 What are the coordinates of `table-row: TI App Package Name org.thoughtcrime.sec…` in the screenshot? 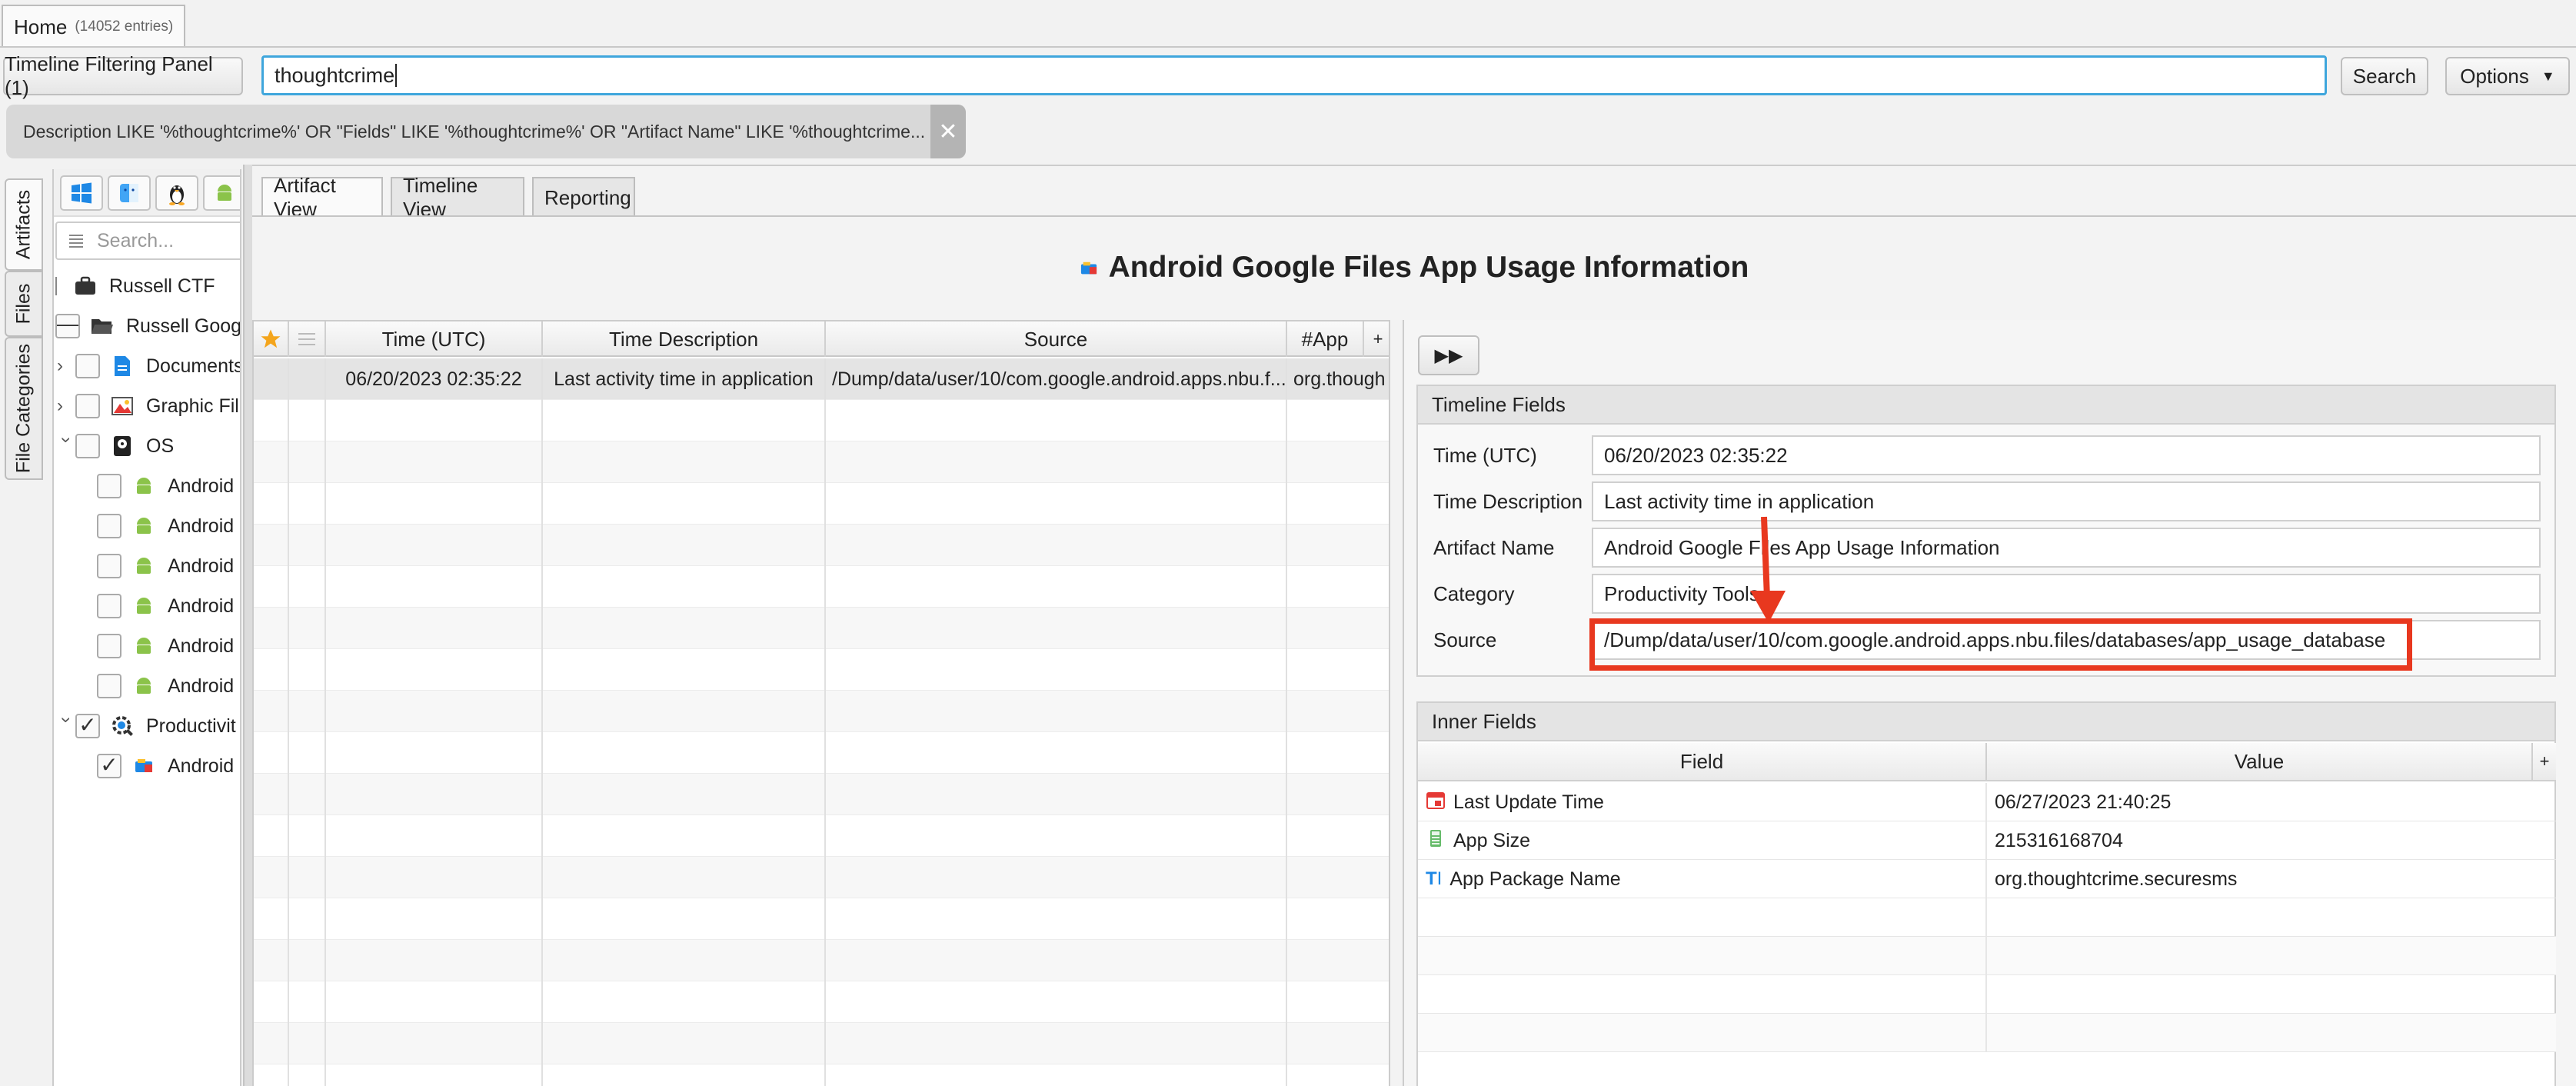 It's located at (1987, 879).